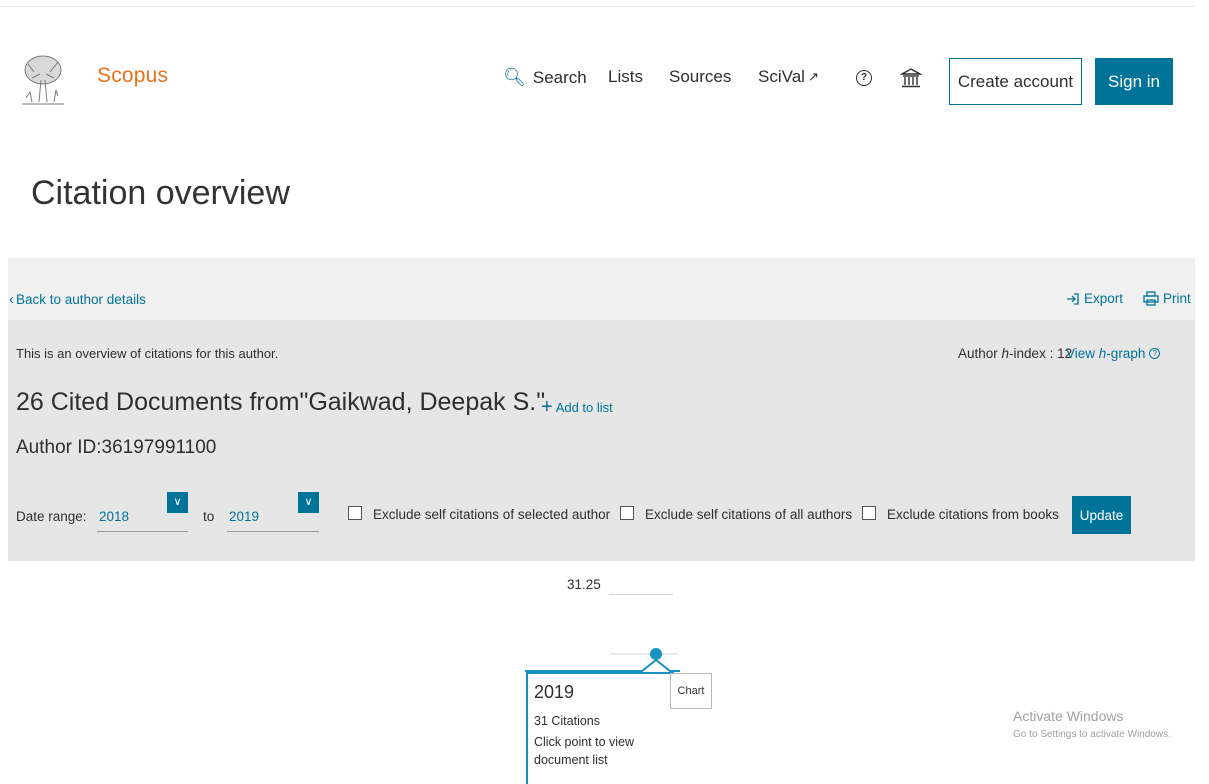  What do you see at coordinates (209, 516) in the screenshot?
I see `date-to-label: to` at bounding box center [209, 516].